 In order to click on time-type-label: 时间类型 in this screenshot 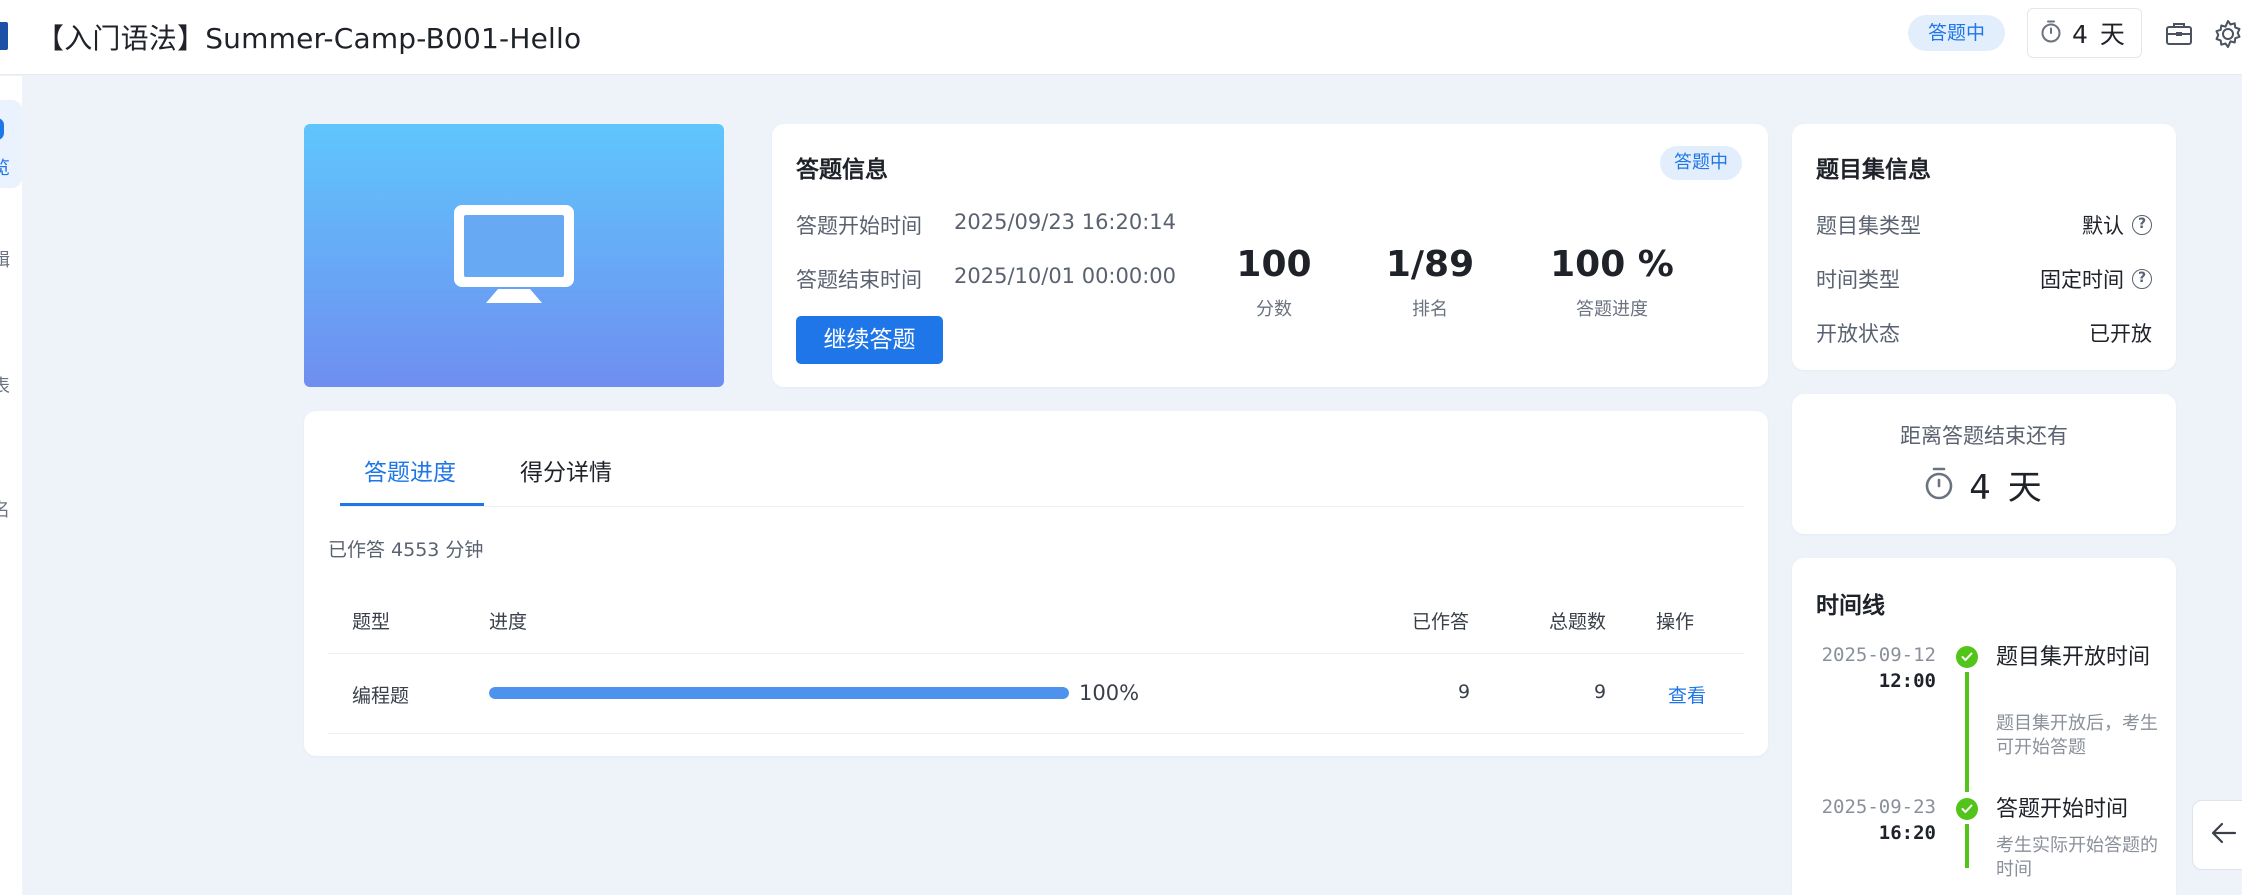, I will do `click(1858, 280)`.